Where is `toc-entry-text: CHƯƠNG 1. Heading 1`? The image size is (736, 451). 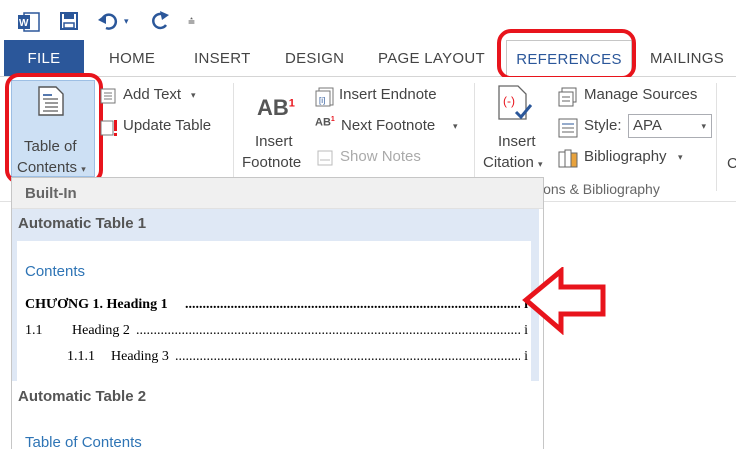 toc-entry-text: CHƯƠNG 1. Heading 1 is located at coordinates (96, 304).